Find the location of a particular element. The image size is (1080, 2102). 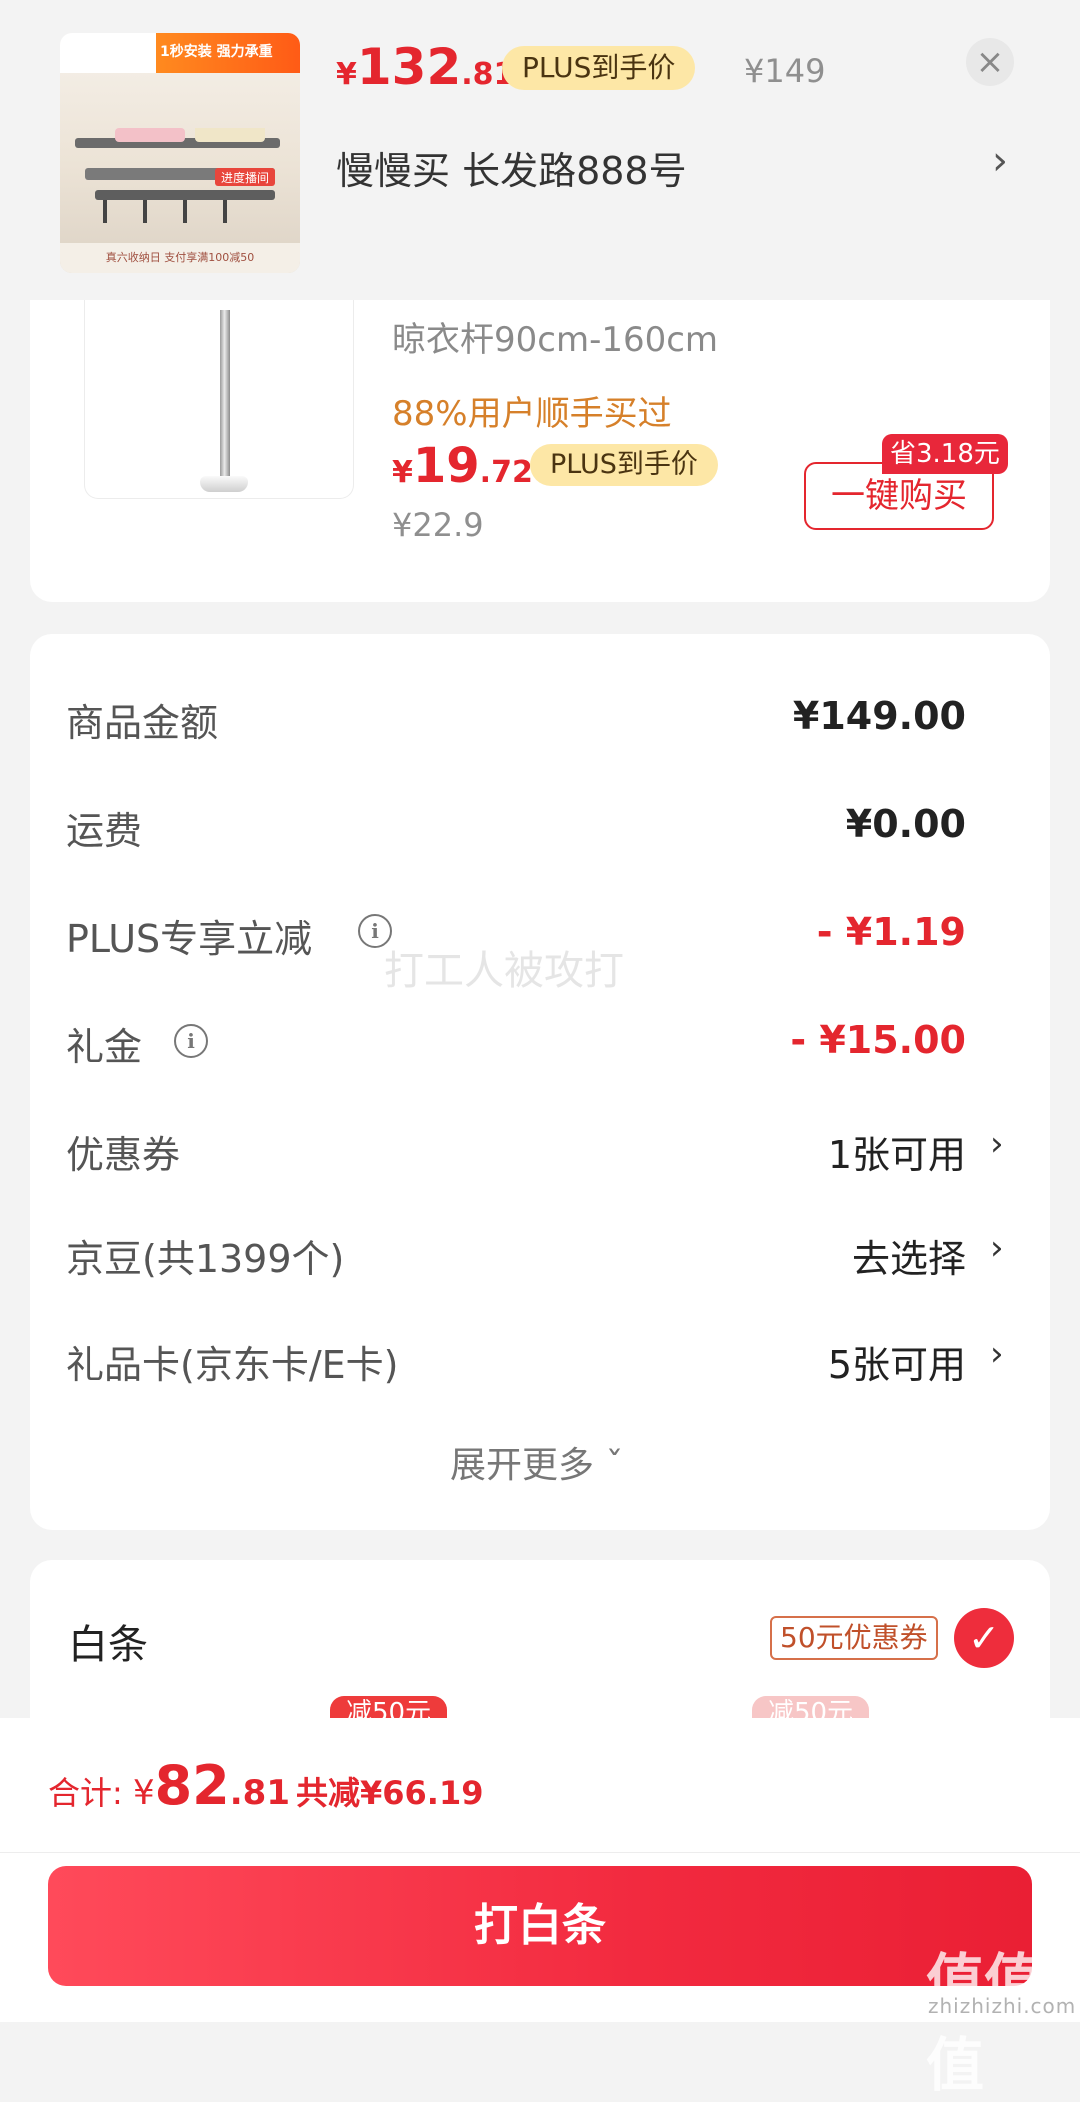

summary-value-goods: ¥149.00 is located at coordinates (879, 716).